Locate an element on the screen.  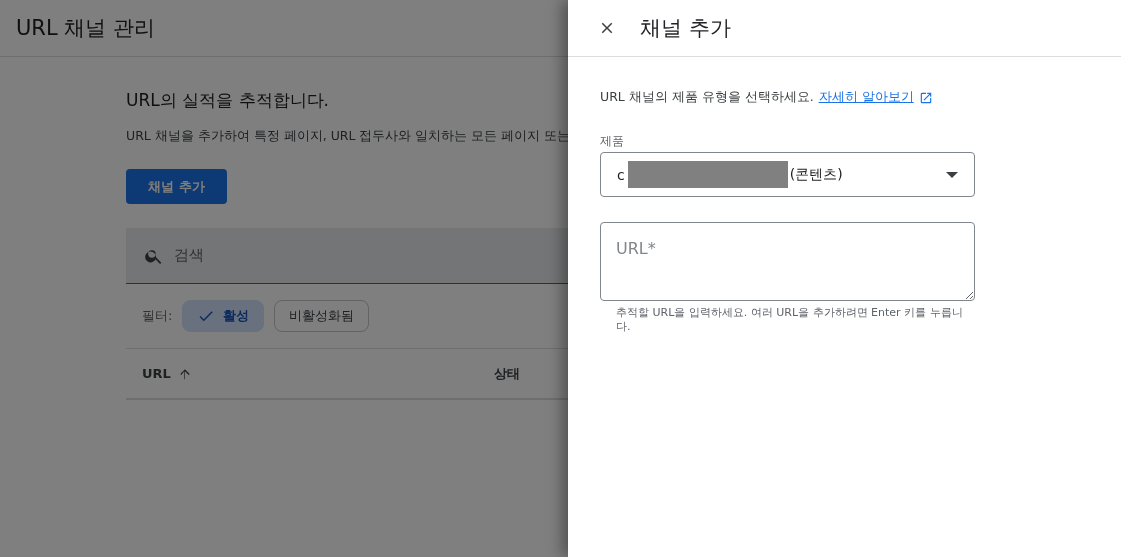
intro-text: URL 채널의 제품 유형을 선택하세요. is located at coordinates (707, 97).